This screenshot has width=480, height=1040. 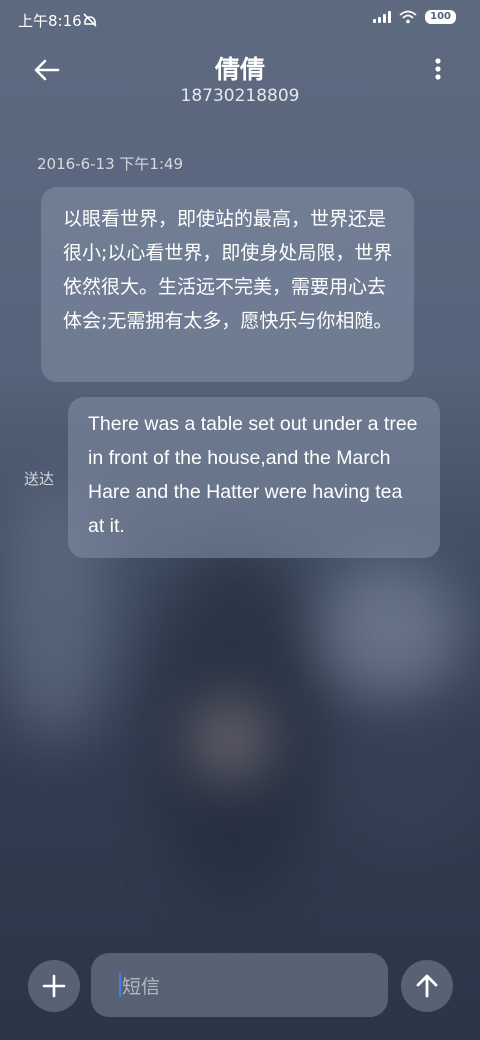 I want to click on status-icons: 100, so click(x=414, y=17).